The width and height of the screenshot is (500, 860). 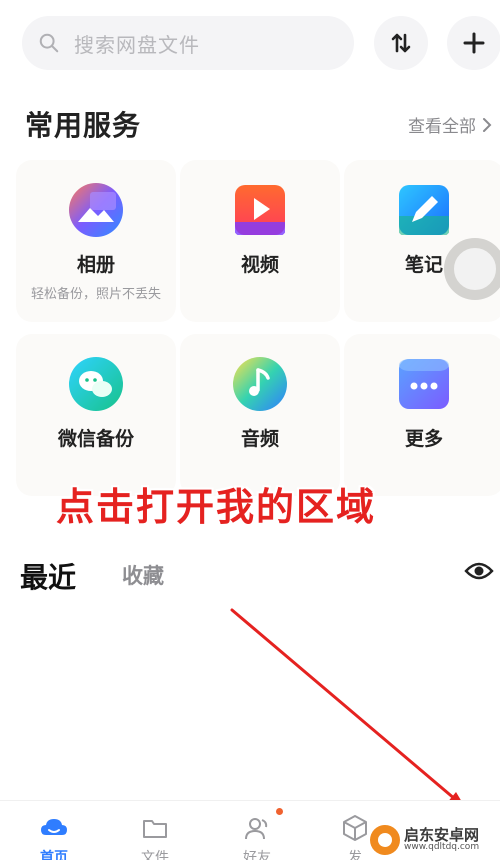 What do you see at coordinates (49, 43) in the screenshot?
I see `search-icon` at bounding box center [49, 43].